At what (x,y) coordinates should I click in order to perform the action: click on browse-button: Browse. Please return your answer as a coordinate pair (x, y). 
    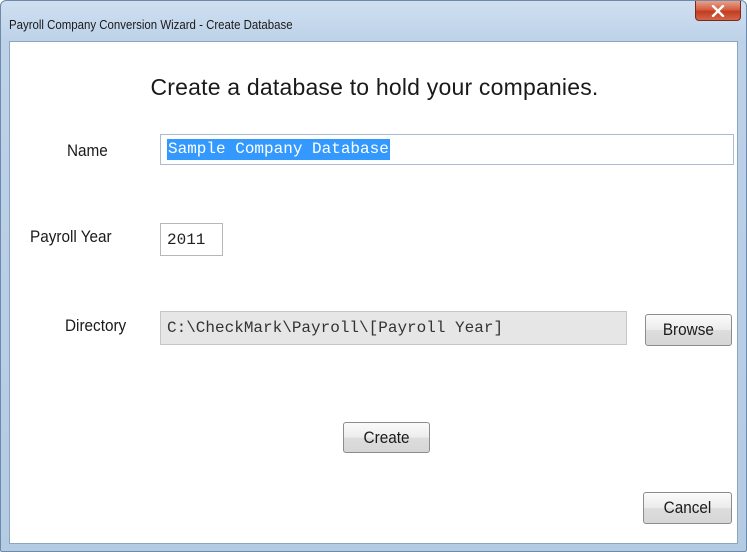
    Looking at the image, I should click on (688, 330).